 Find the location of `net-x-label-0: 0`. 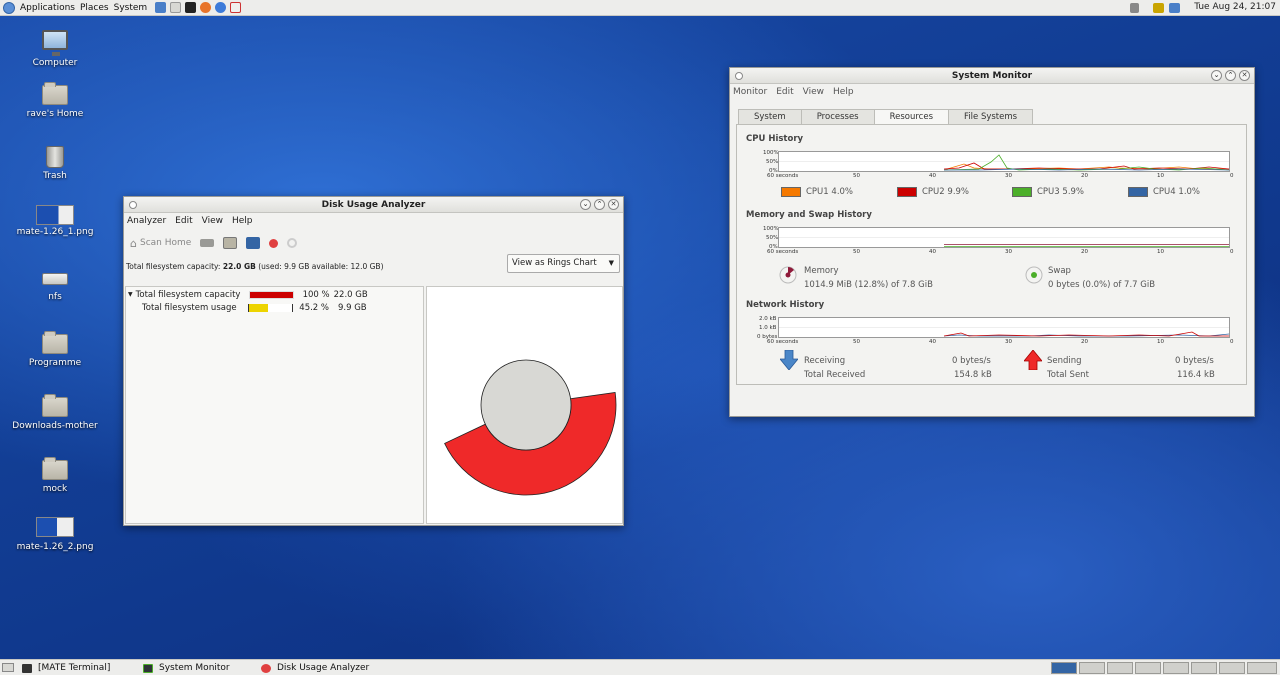

net-x-label-0: 0 is located at coordinates (1232, 342).